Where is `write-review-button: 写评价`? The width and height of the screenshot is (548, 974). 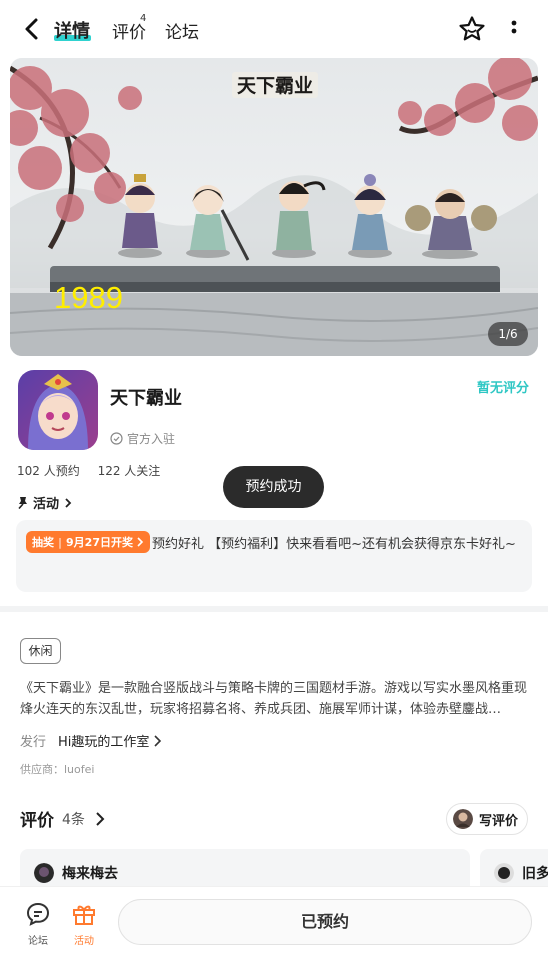
write-review-button: 写评价 is located at coordinates (487, 819).